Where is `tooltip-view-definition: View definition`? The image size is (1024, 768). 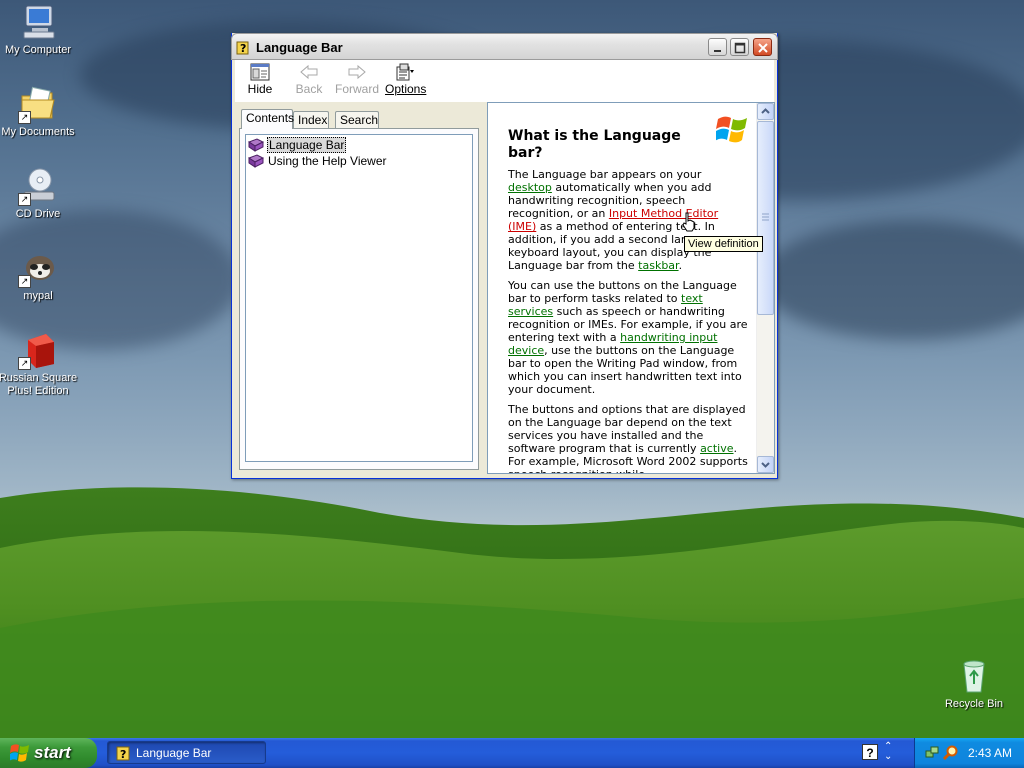 tooltip-view-definition: View definition is located at coordinates (723, 244).